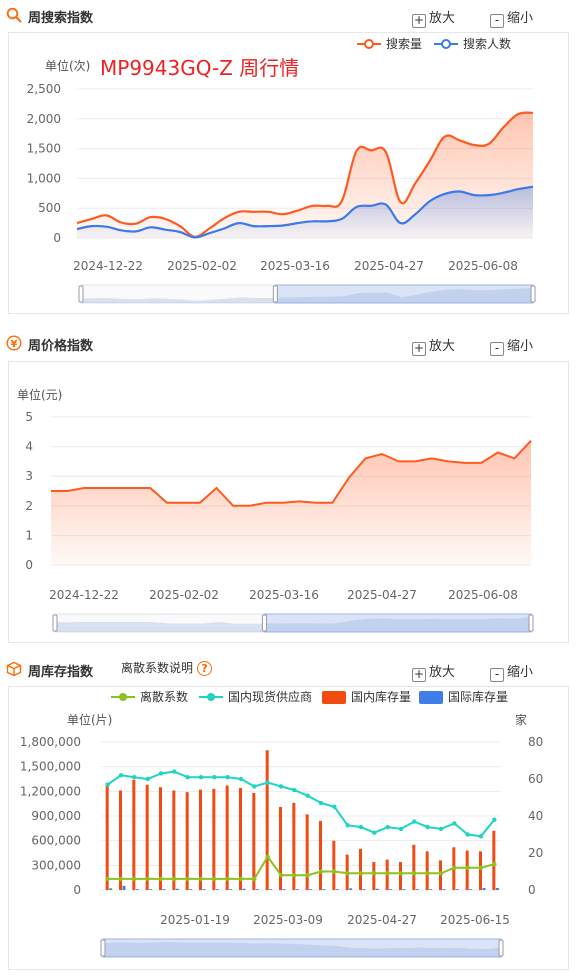 Image resolution: width=576 pixels, height=978 pixels. Describe the element at coordinates (14, 15) in the screenshot. I see `magnifier-icon` at that location.